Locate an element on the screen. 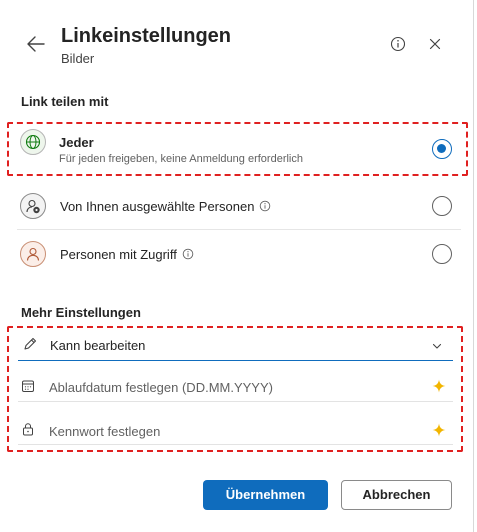  password-field: Kennwort festlegen is located at coordinates (235, 430).